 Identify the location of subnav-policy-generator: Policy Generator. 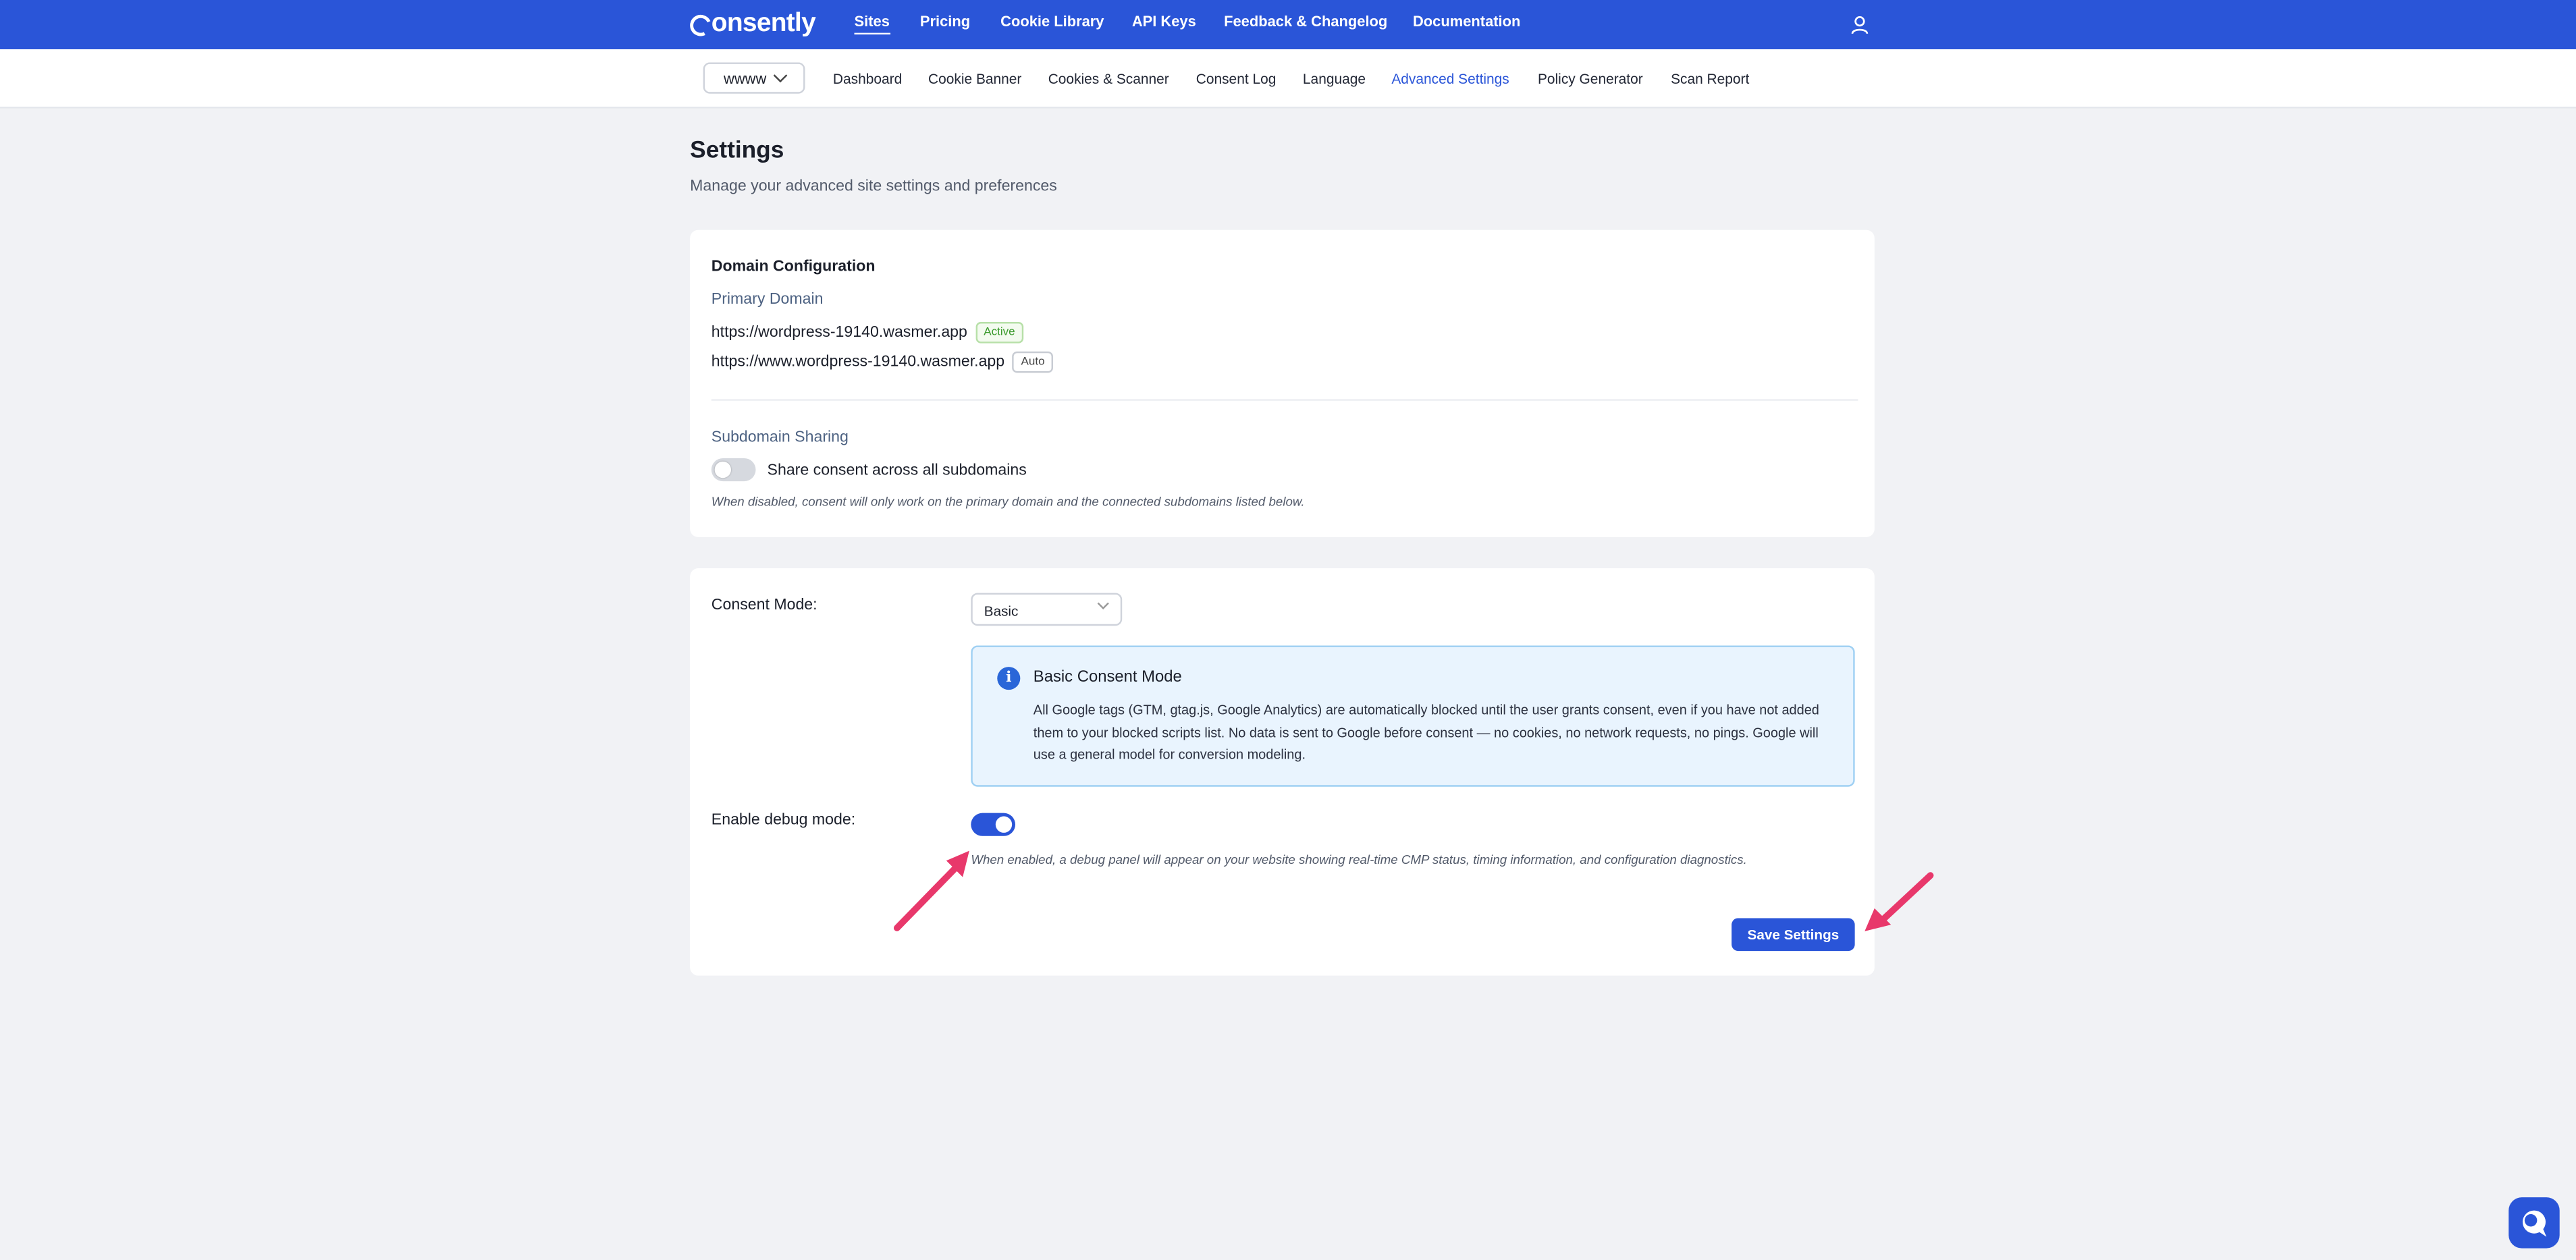
(1590, 79).